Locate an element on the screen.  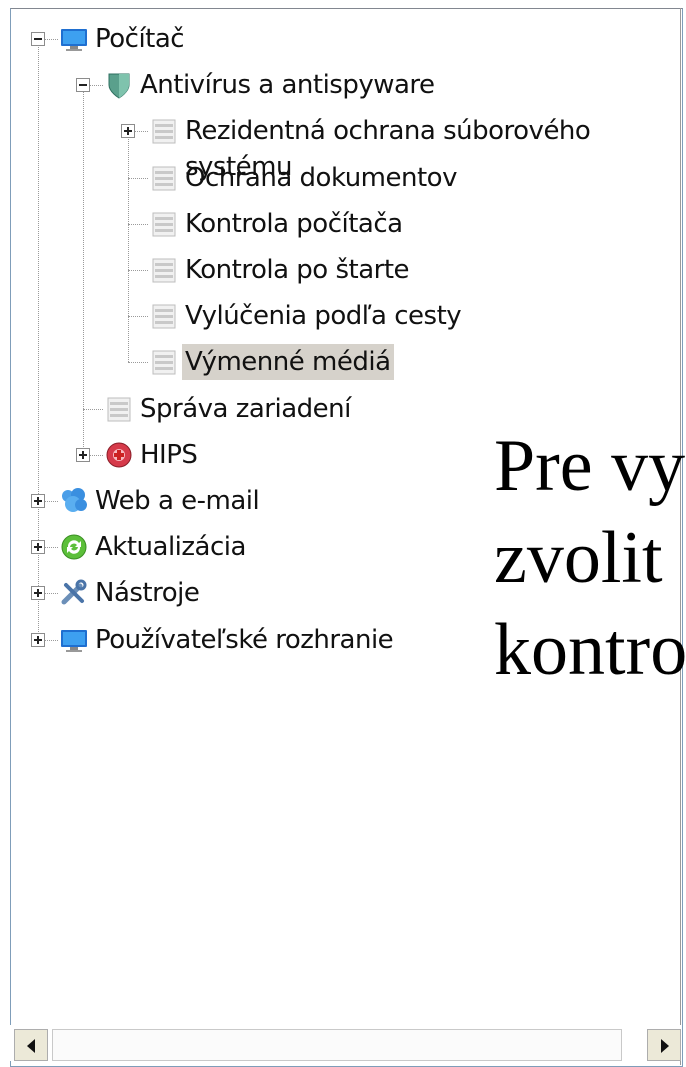
tools-icon is located at coordinates (74, 593).